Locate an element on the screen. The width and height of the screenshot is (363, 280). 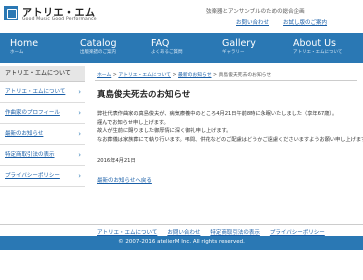
nav-faq: FAQ よくあるご質問 is located at coordinates (167, 47).